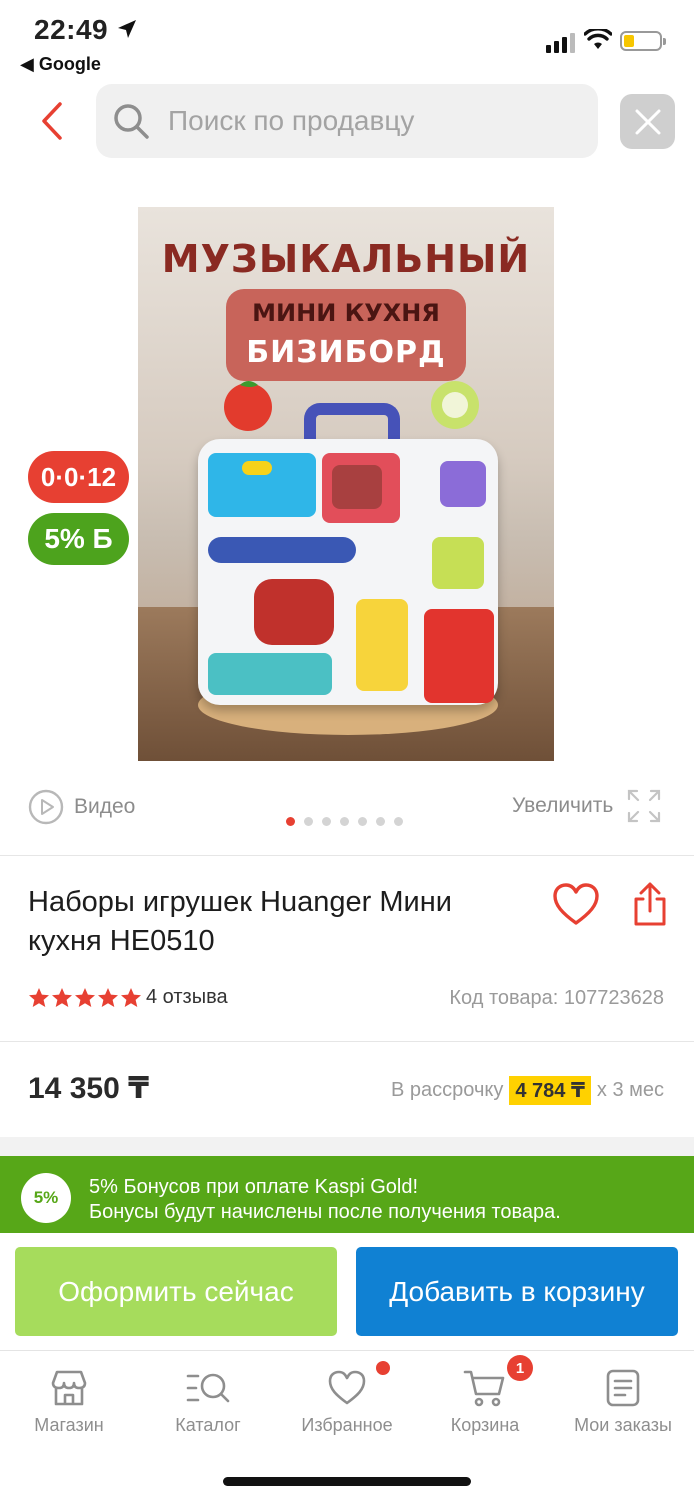 The height and width of the screenshot is (1500, 694). I want to click on back-button, so click(52, 121).